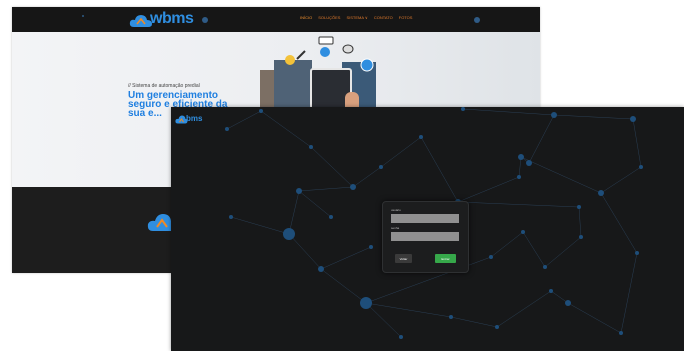 The image size is (684, 351). What do you see at coordinates (445, 258) in the screenshot?
I see `submit-button: Entrar` at bounding box center [445, 258].